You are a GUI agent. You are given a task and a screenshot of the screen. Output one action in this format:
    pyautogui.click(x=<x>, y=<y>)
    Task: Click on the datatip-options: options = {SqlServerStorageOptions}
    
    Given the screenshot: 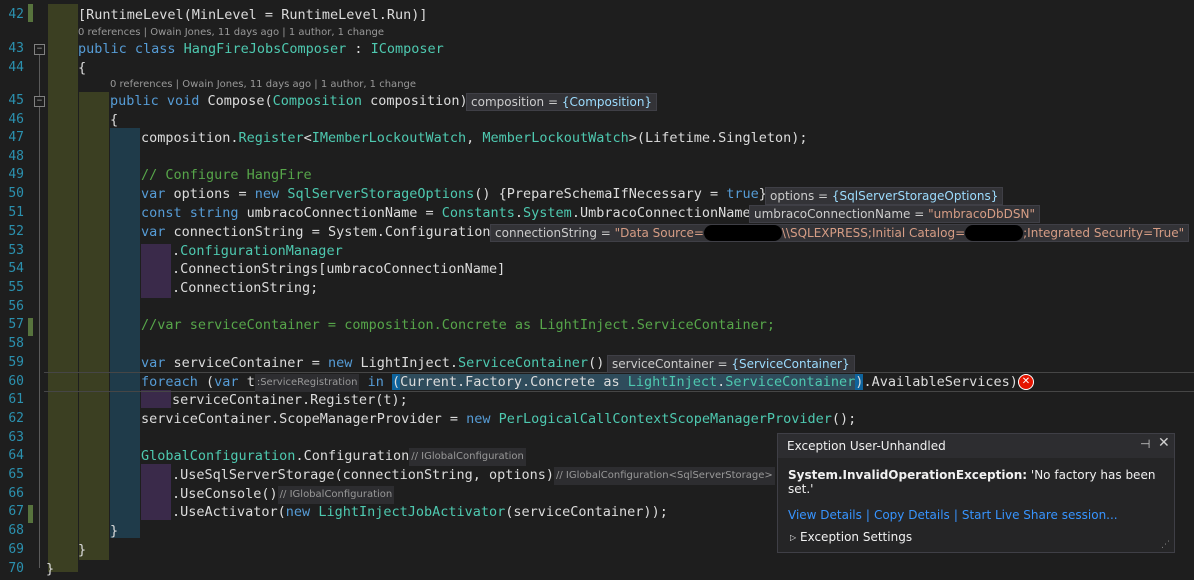 What is the action you would take?
    pyautogui.click(x=884, y=196)
    